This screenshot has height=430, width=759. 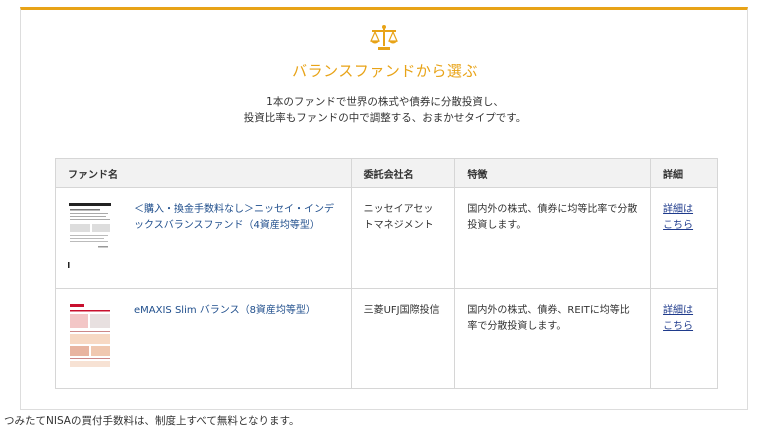 What do you see at coordinates (553, 238) in the screenshot?
I see `feature-cell: 国内外の株式、債券に均等比率で分散投資します。` at bounding box center [553, 238].